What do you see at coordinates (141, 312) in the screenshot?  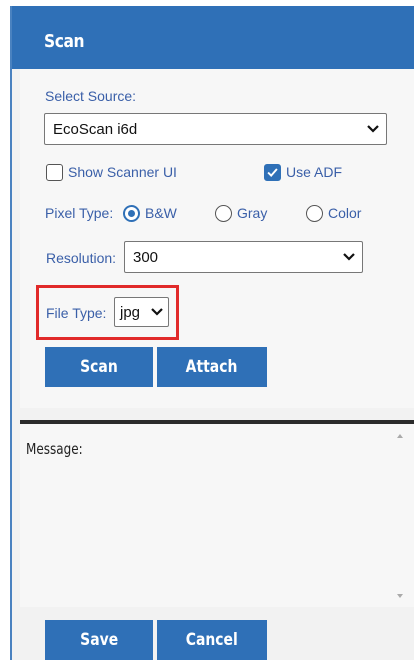 I see `file-type-select: jpg` at bounding box center [141, 312].